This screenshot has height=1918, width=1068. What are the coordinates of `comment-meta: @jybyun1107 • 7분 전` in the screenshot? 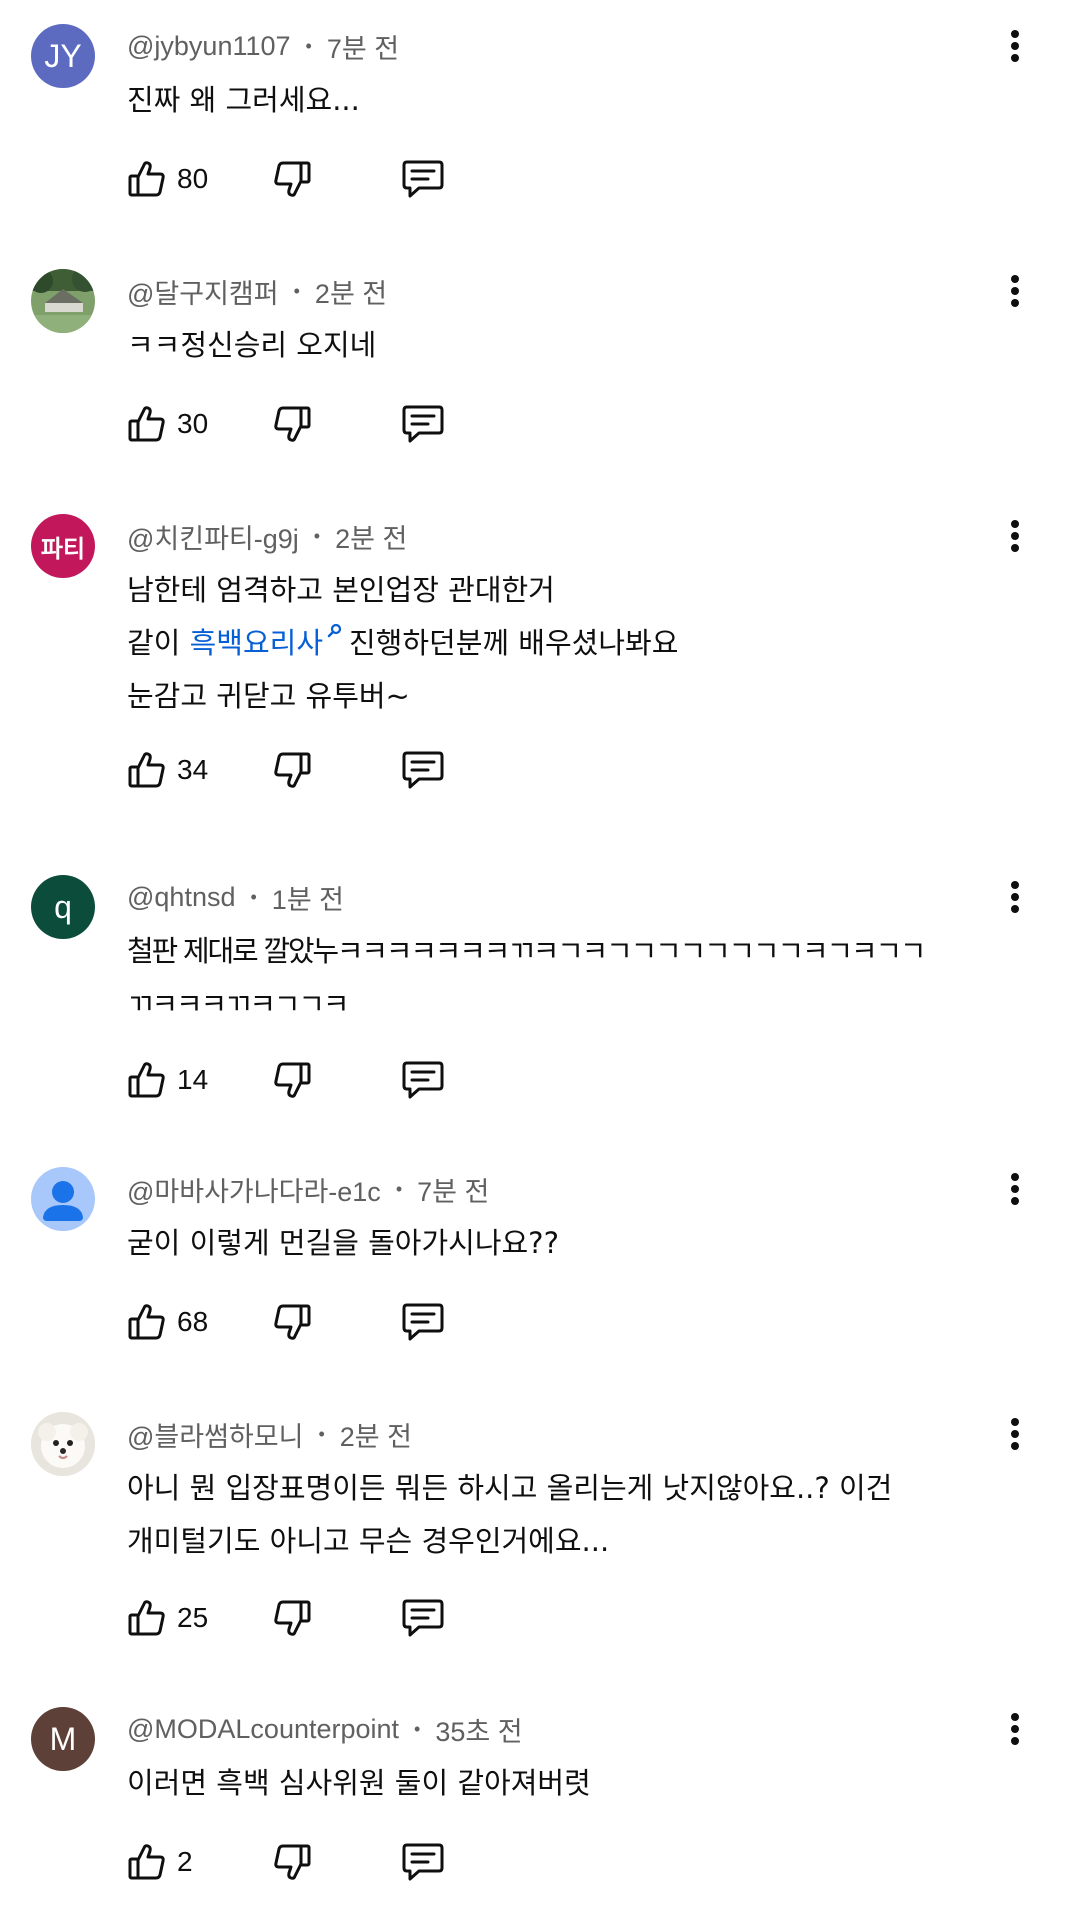 It's located at (263, 46).